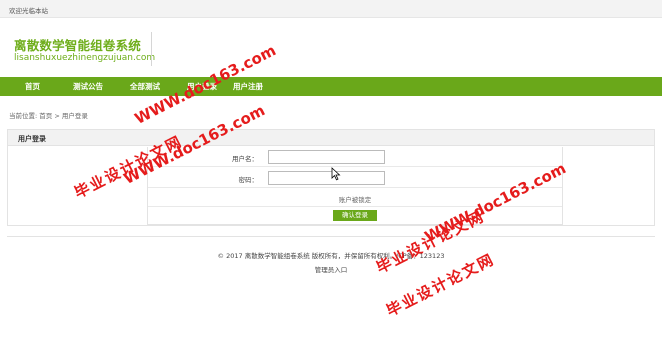 The width and height of the screenshot is (662, 349). I want to click on password-row: 密码：, so click(355, 178).